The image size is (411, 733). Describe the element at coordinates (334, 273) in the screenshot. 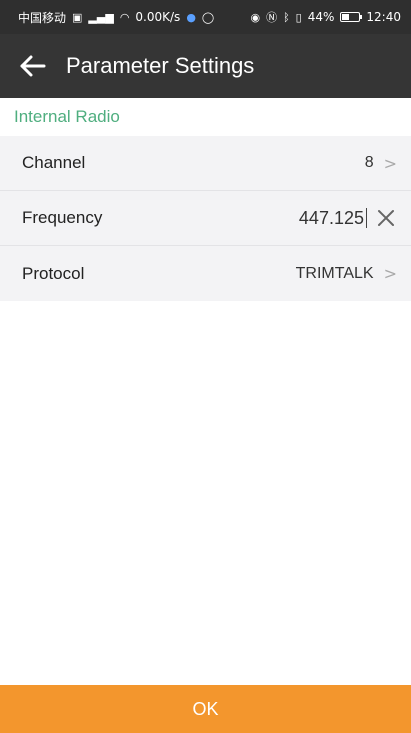

I see `protocol-value: TRIMTALK` at that location.